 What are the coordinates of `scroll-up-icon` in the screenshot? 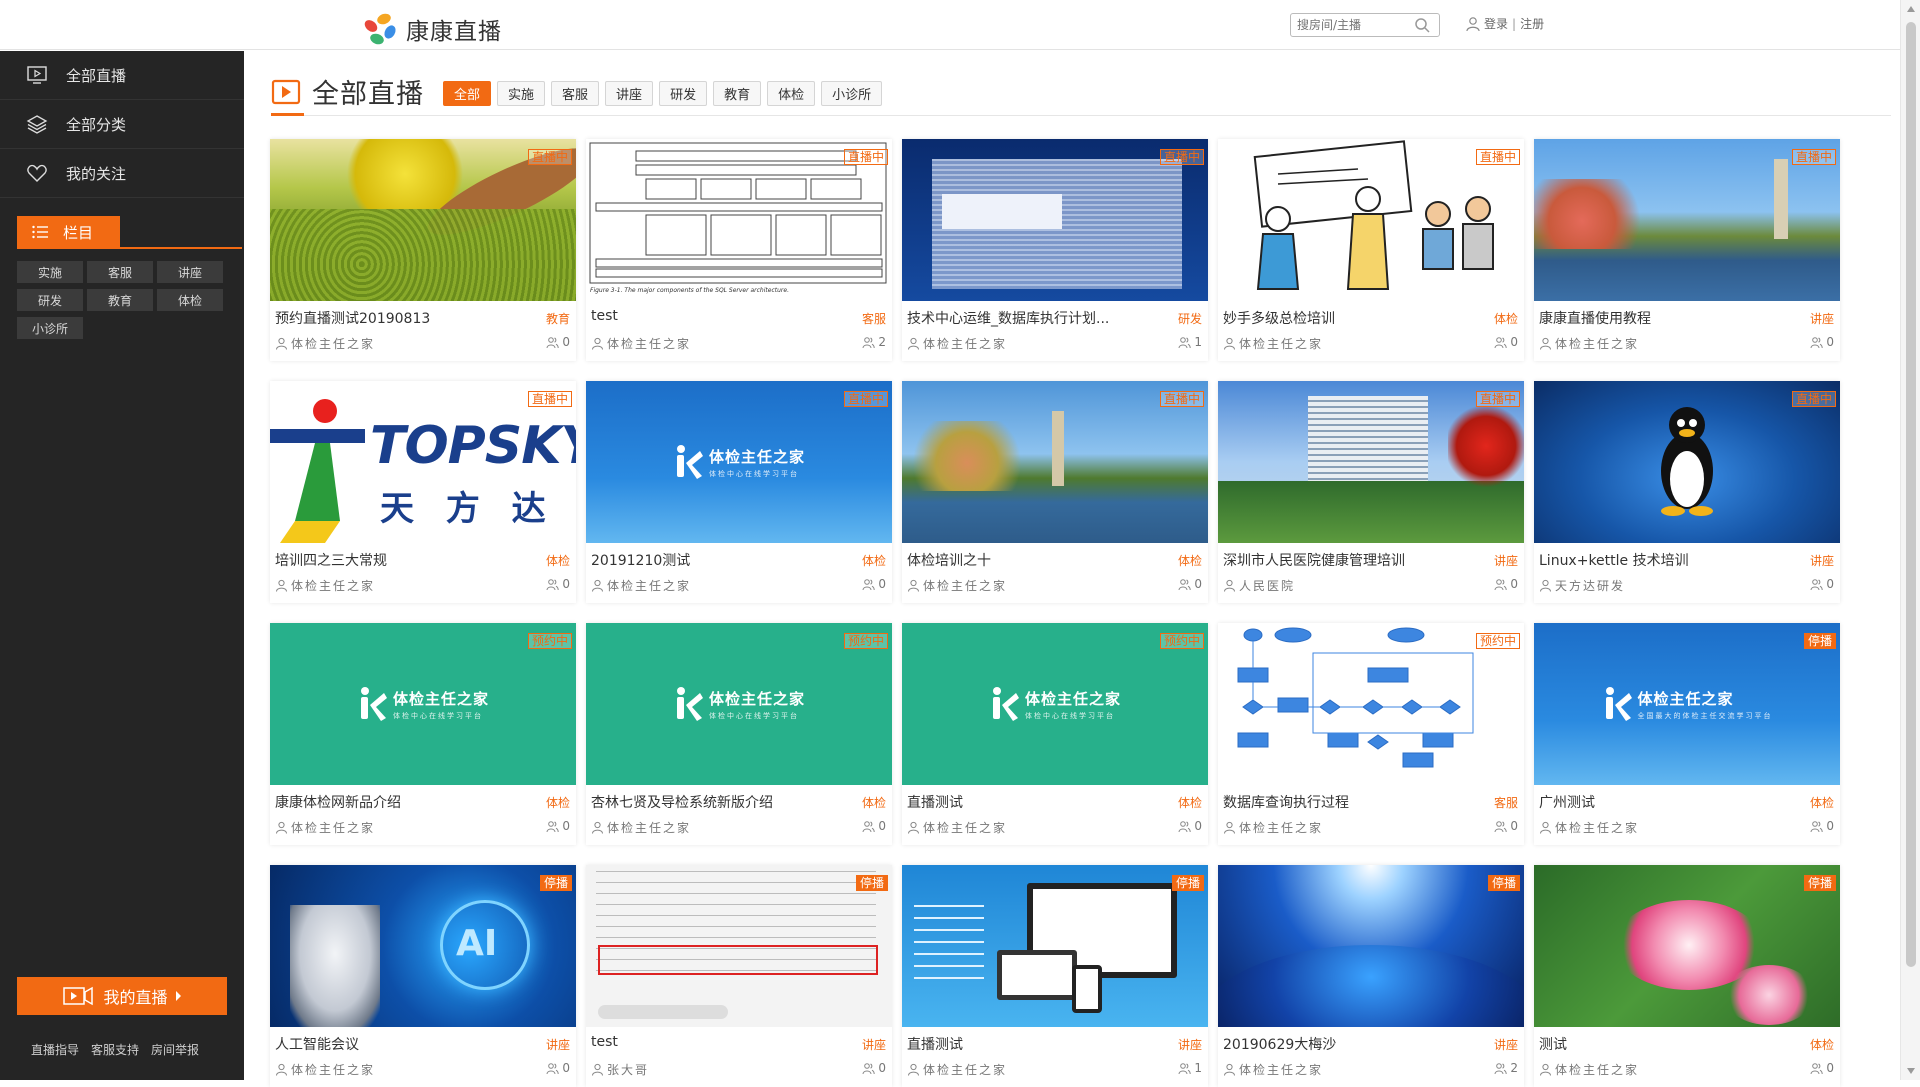 It's located at (1911, 9).